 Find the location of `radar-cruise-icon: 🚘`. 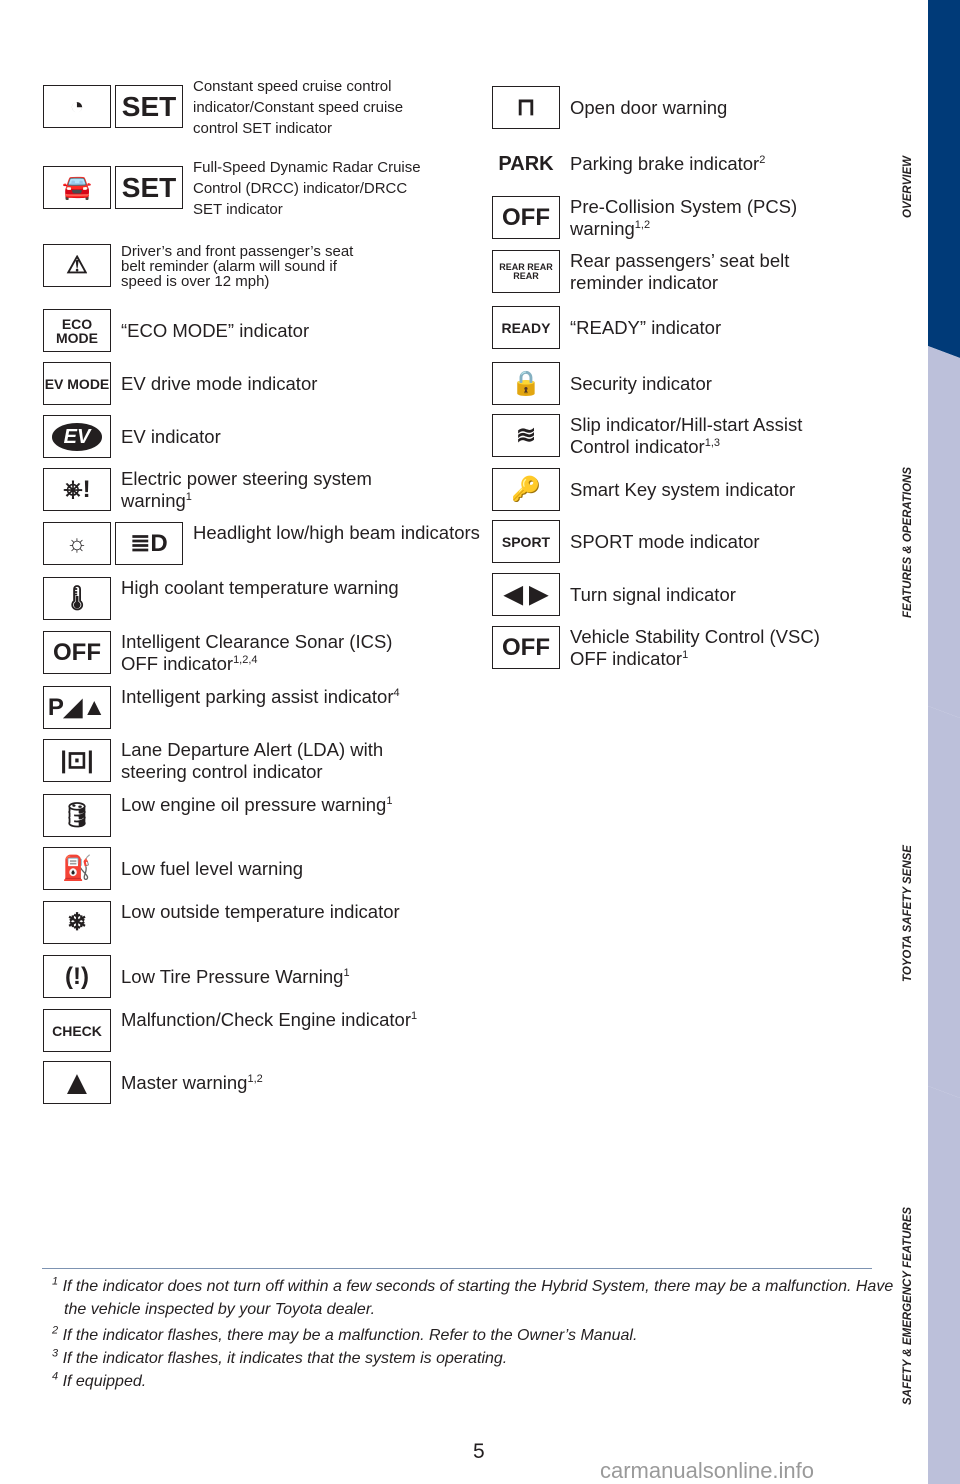

radar-cruise-icon: 🚘 is located at coordinates (77, 187).